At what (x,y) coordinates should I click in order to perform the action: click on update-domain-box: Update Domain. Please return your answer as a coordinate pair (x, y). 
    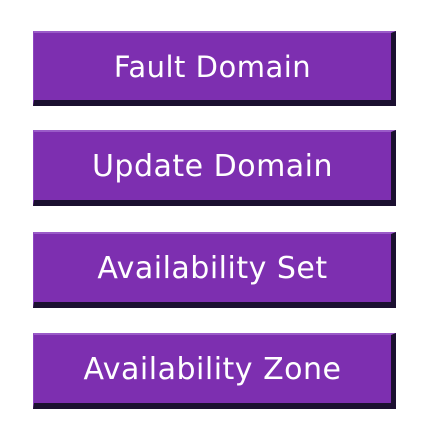
    Looking at the image, I should click on (214, 168).